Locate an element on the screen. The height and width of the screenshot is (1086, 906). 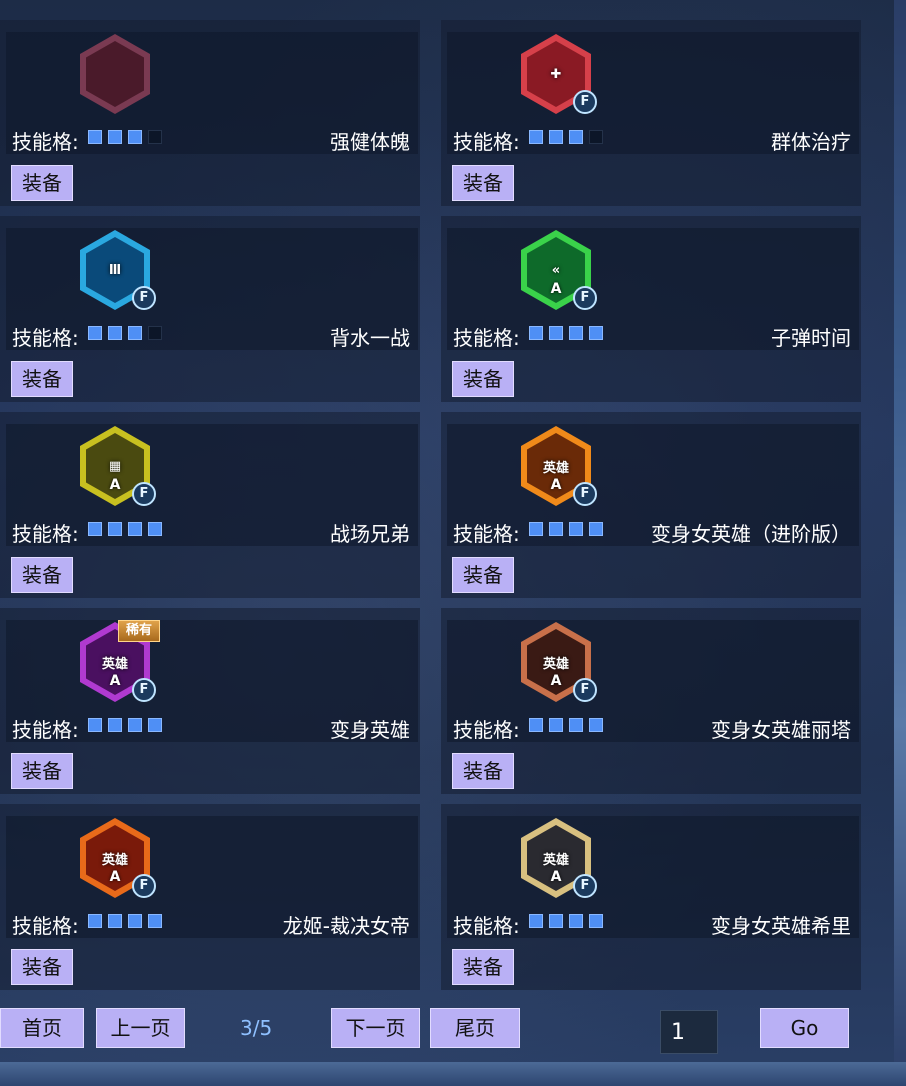
go-button: Go is located at coordinates (804, 1028).